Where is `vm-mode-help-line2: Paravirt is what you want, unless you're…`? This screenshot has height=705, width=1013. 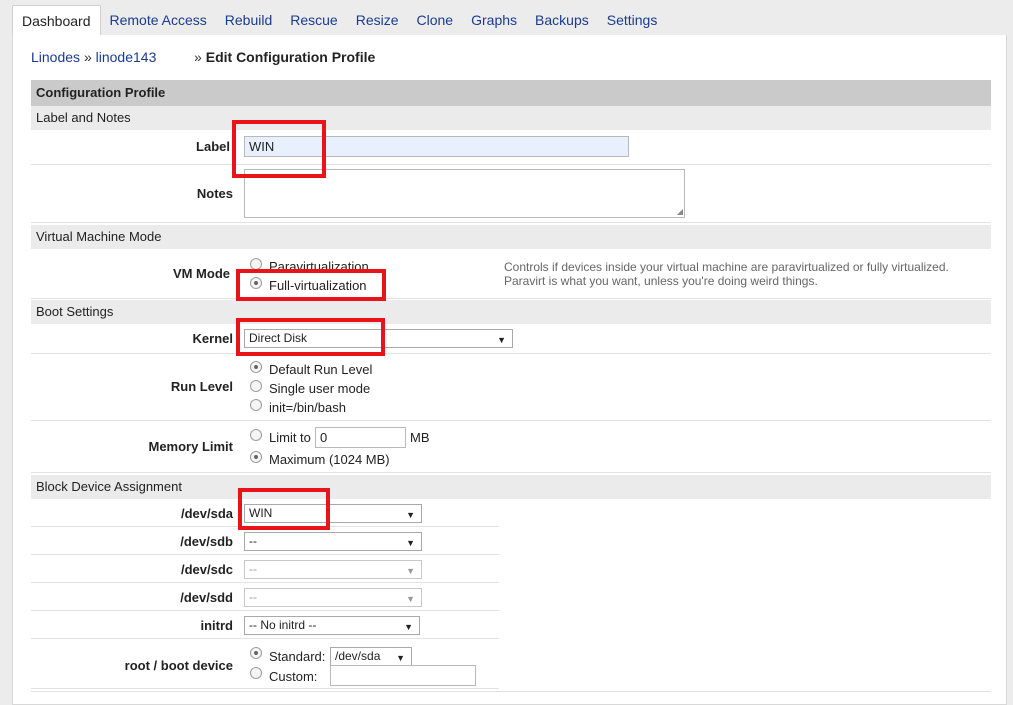 vm-mode-help-line2: Paravirt is what you want, unless you're… is located at coordinates (661, 281).